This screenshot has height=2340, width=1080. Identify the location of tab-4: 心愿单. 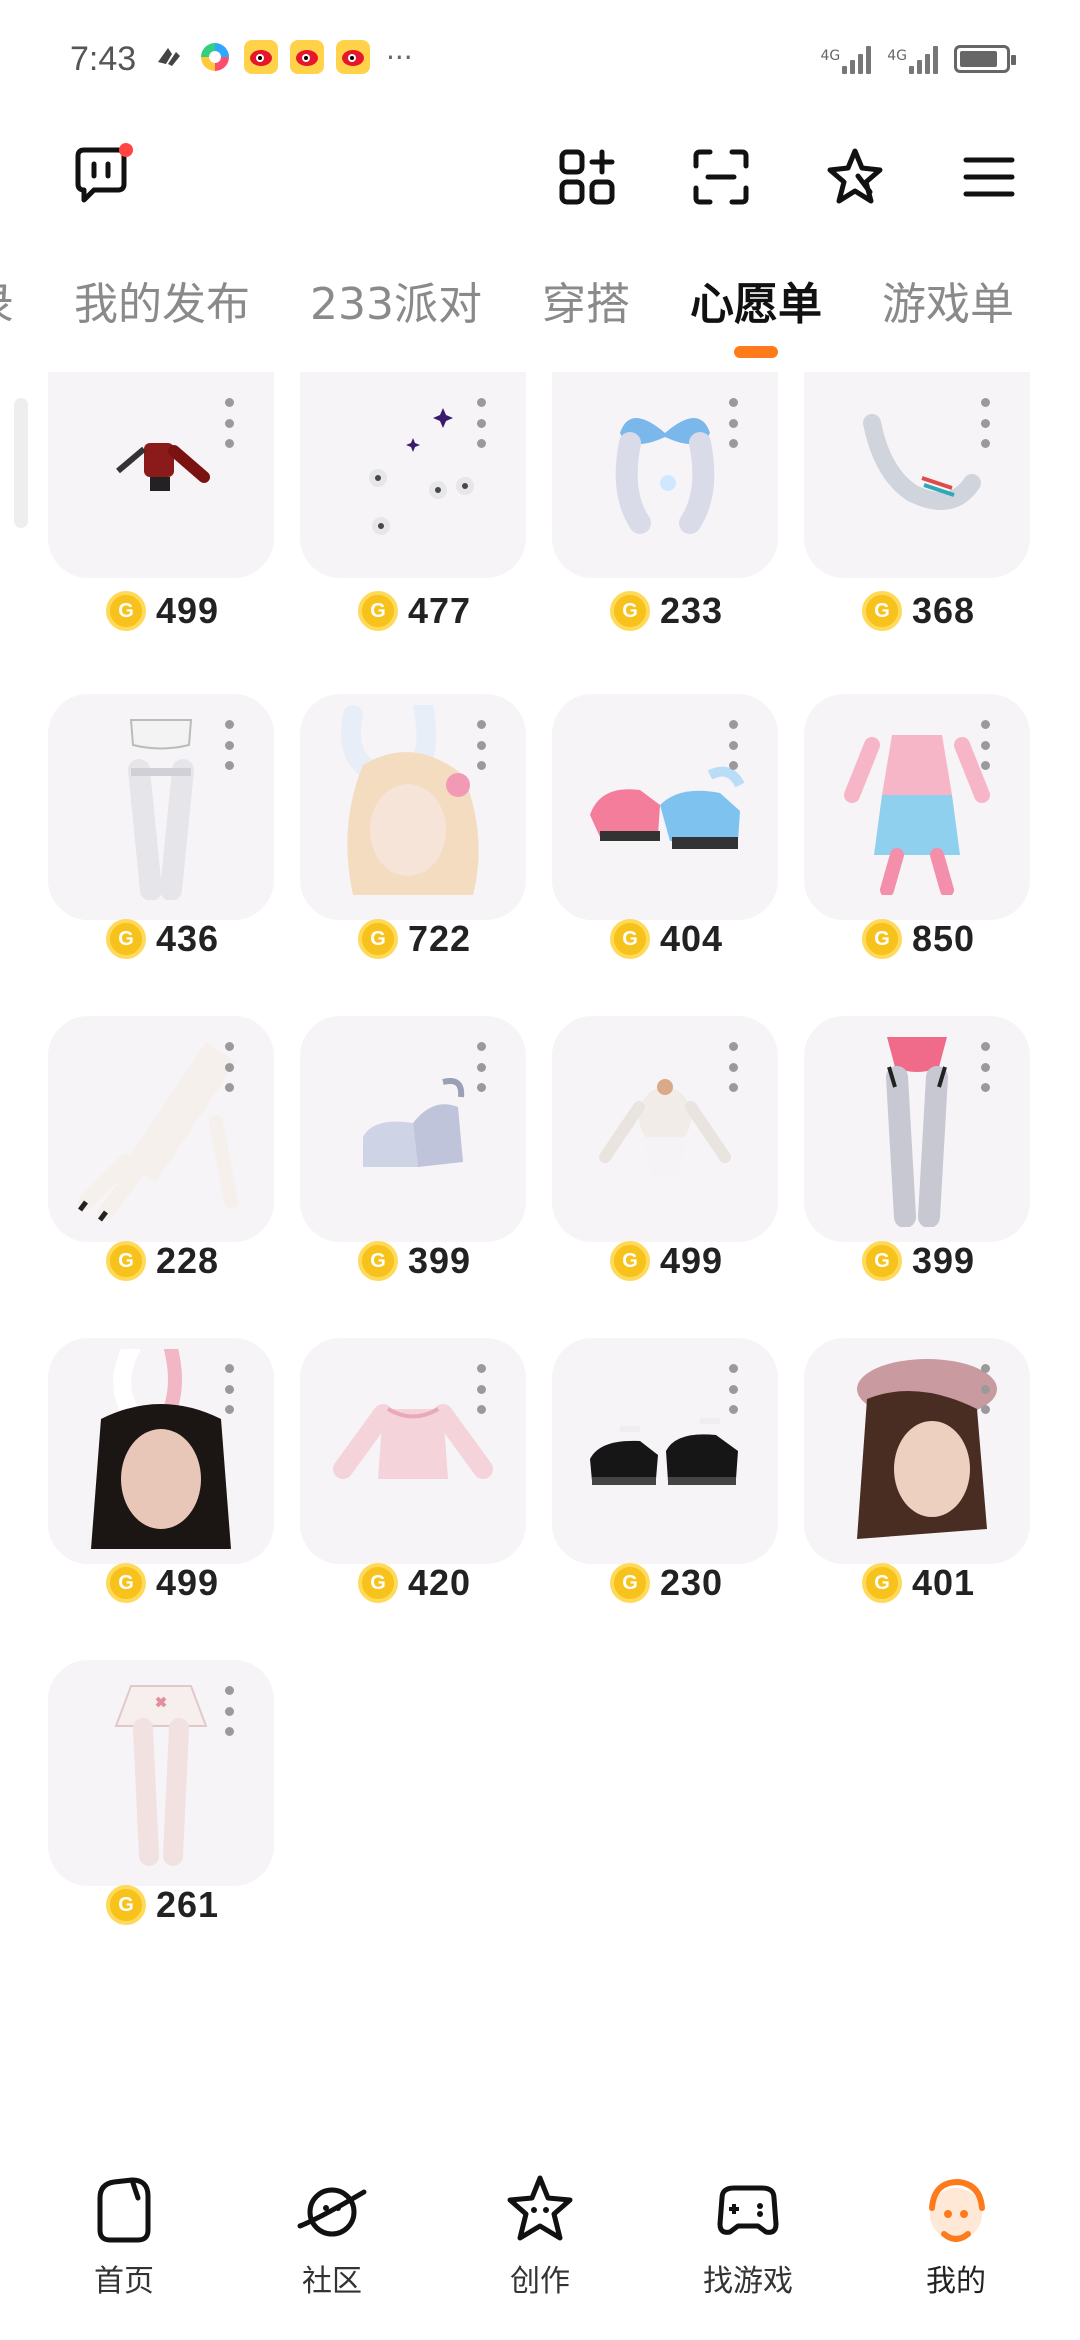
(756, 313).